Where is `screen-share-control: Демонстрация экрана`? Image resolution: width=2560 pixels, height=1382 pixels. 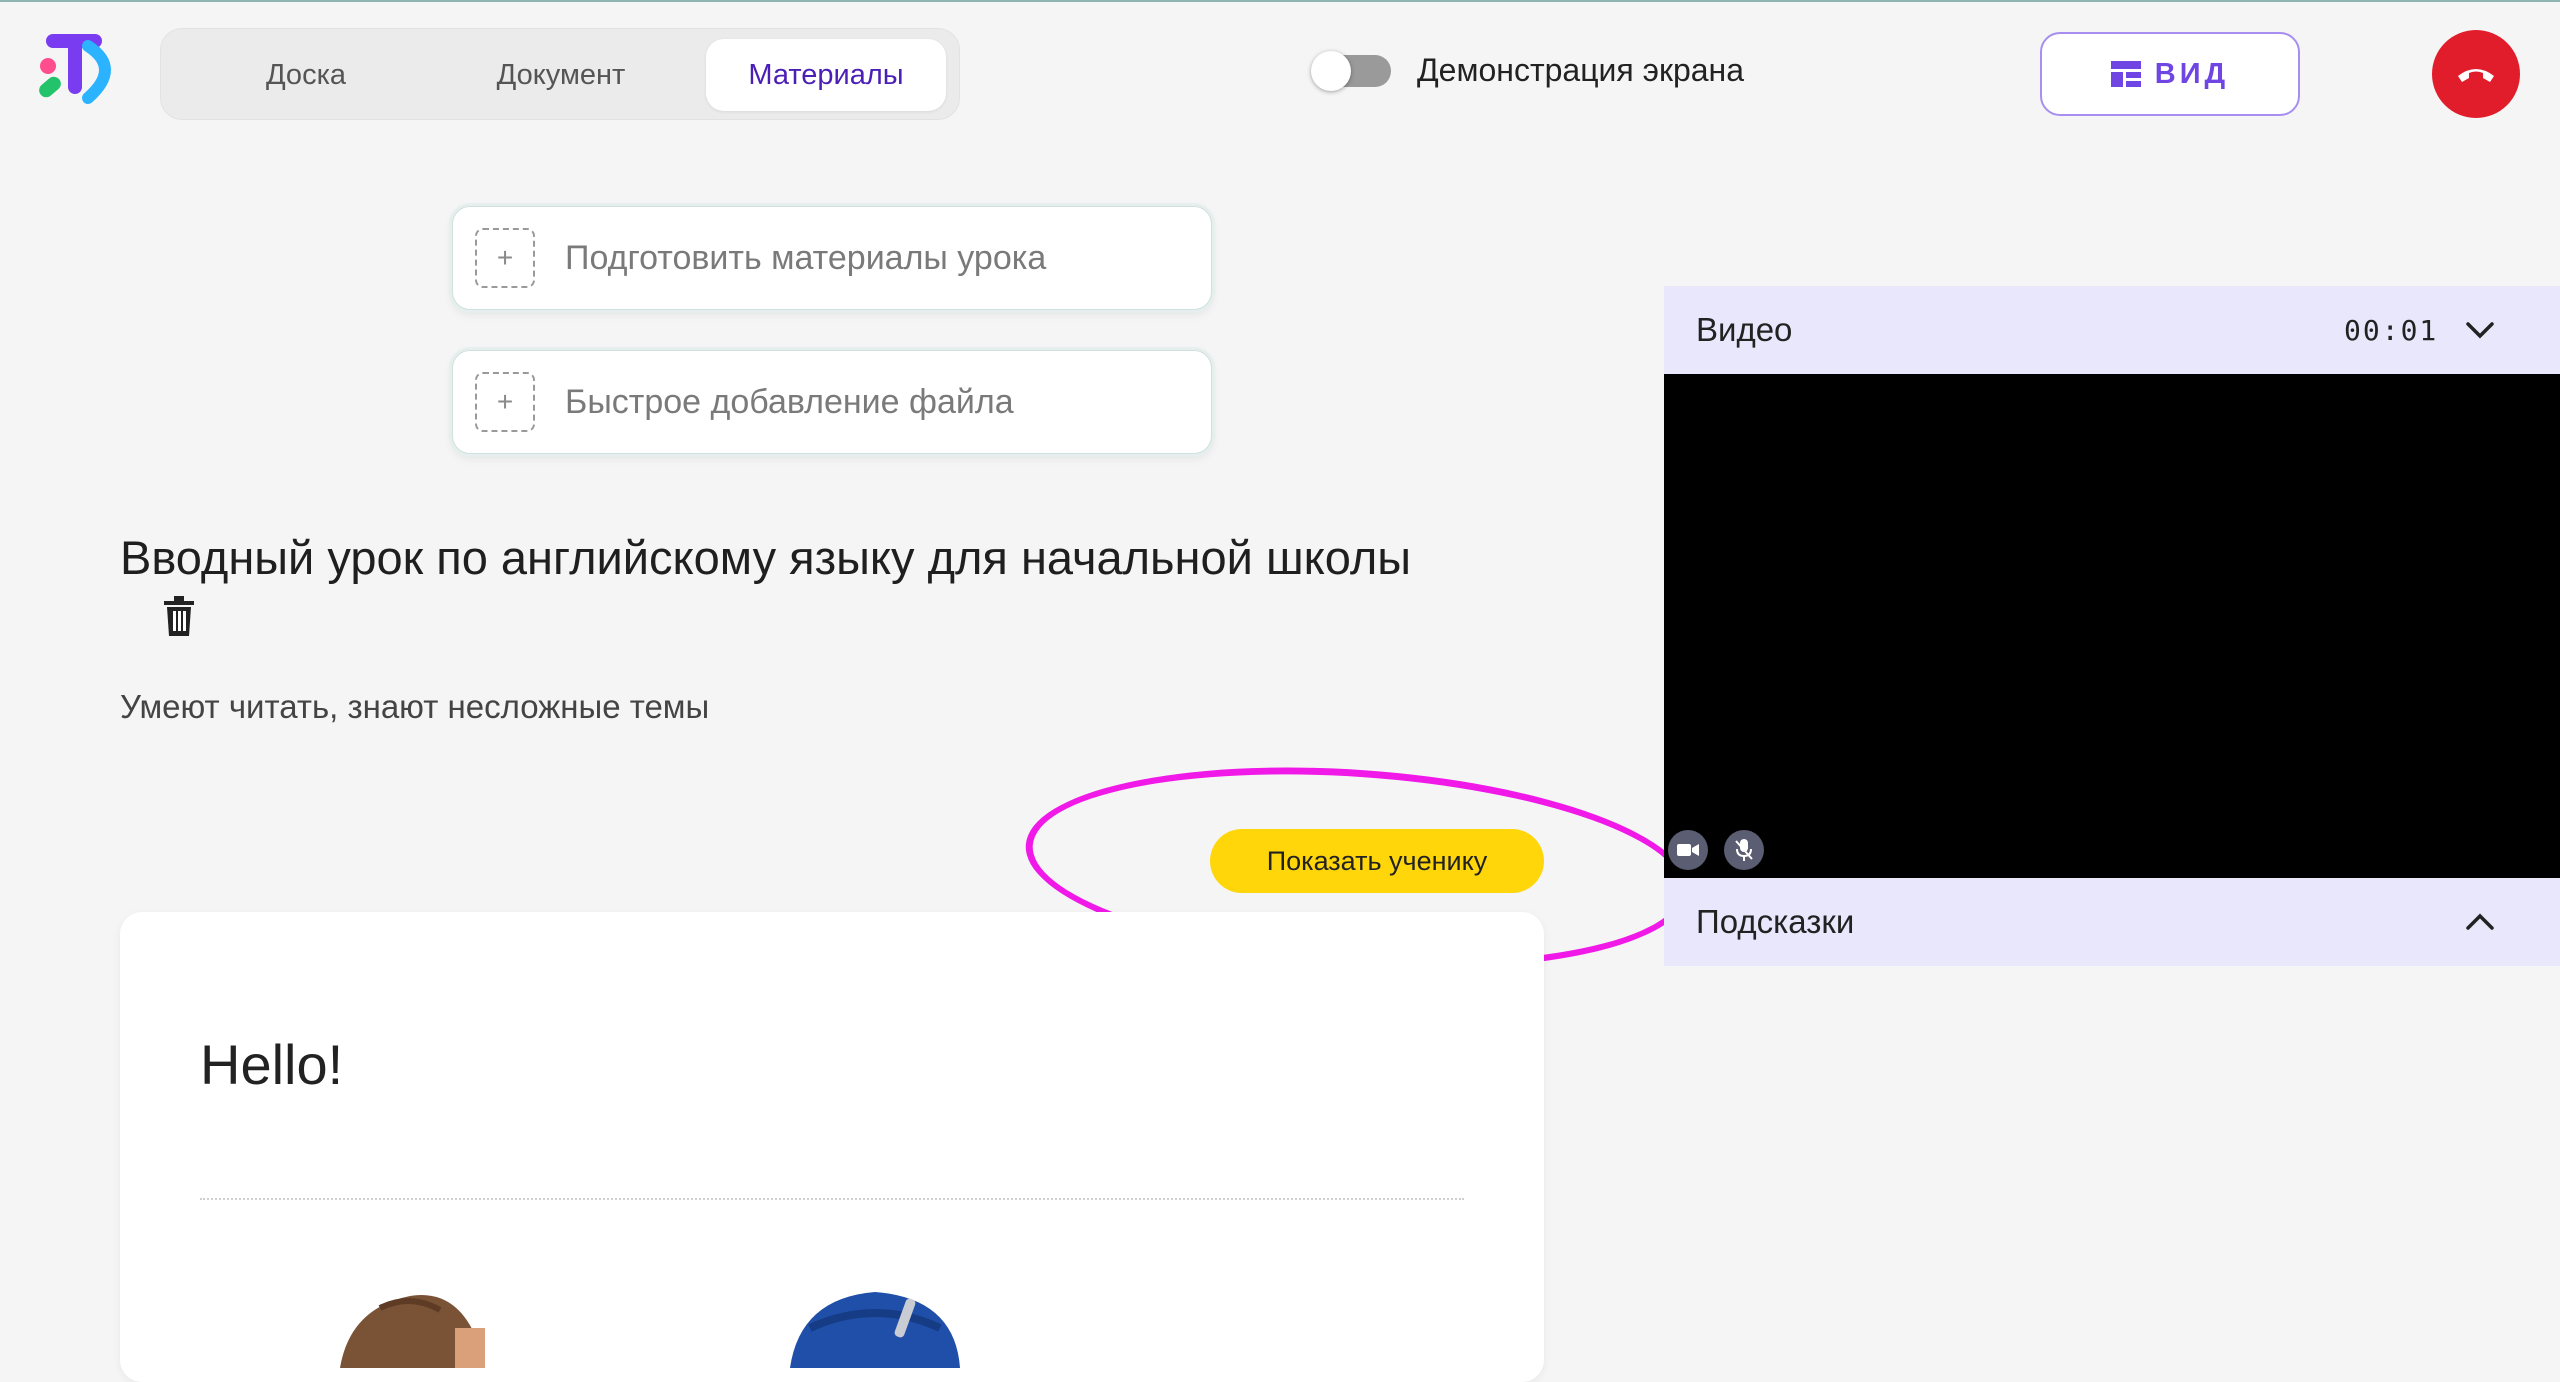 screen-share-control: Демонстрация экрана is located at coordinates (1527, 70).